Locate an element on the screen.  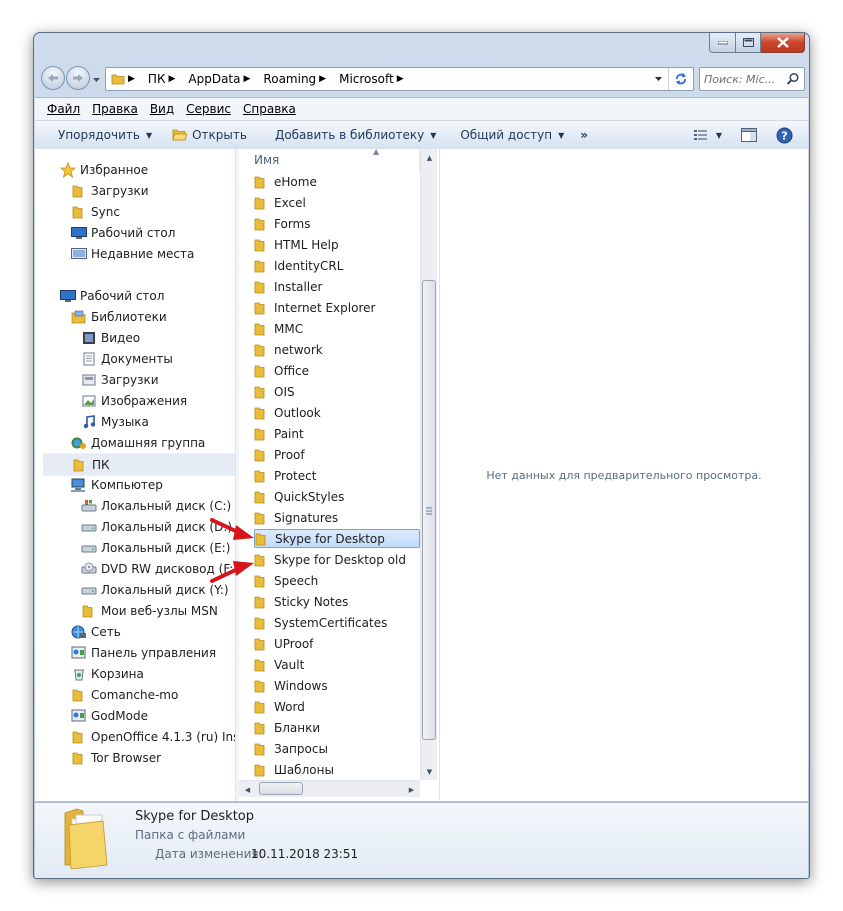
nav-sync: Sync is located at coordinates (95, 211).